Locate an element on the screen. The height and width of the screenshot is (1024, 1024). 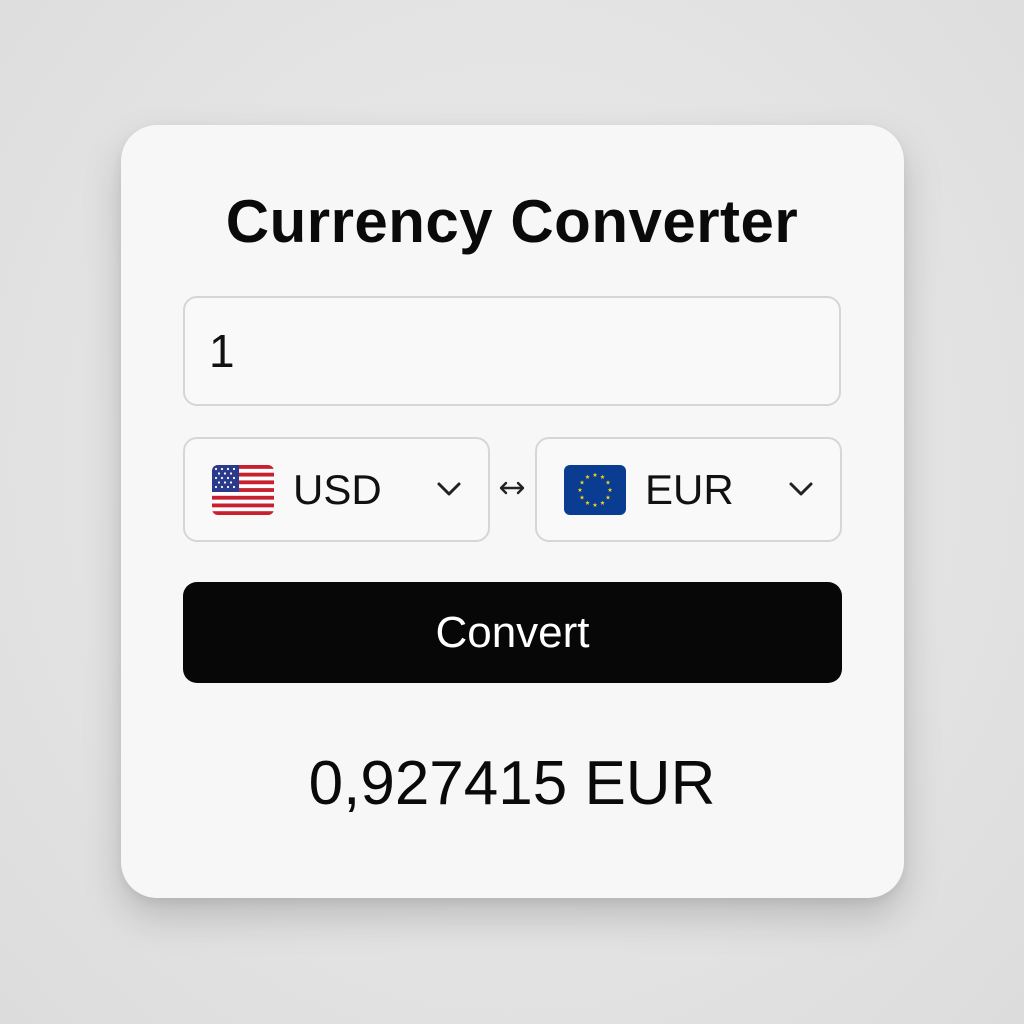
from-currency-code: USD is located at coordinates (337, 489).